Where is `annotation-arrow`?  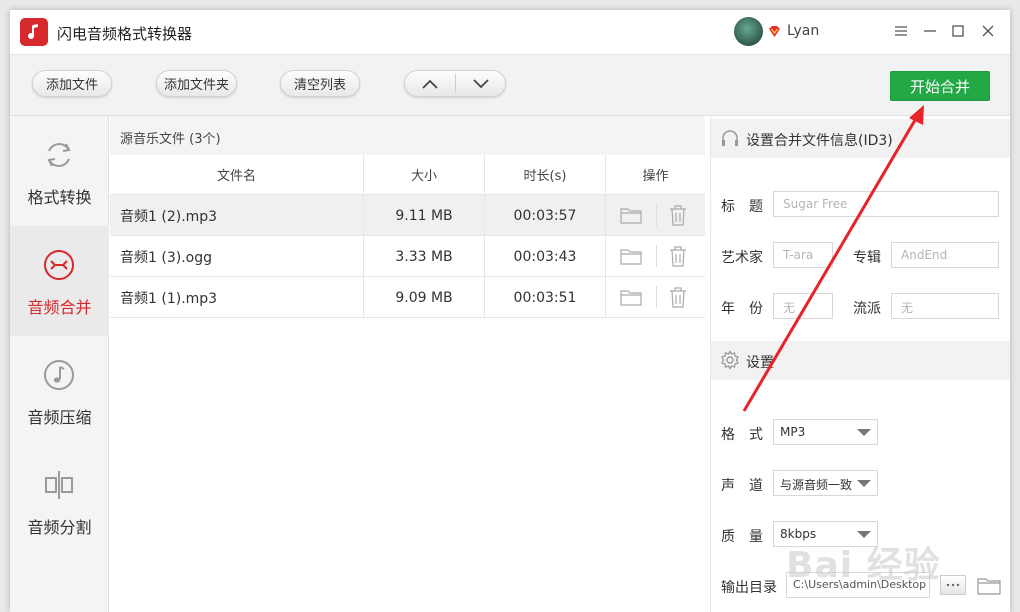 annotation-arrow is located at coordinates (833, 258).